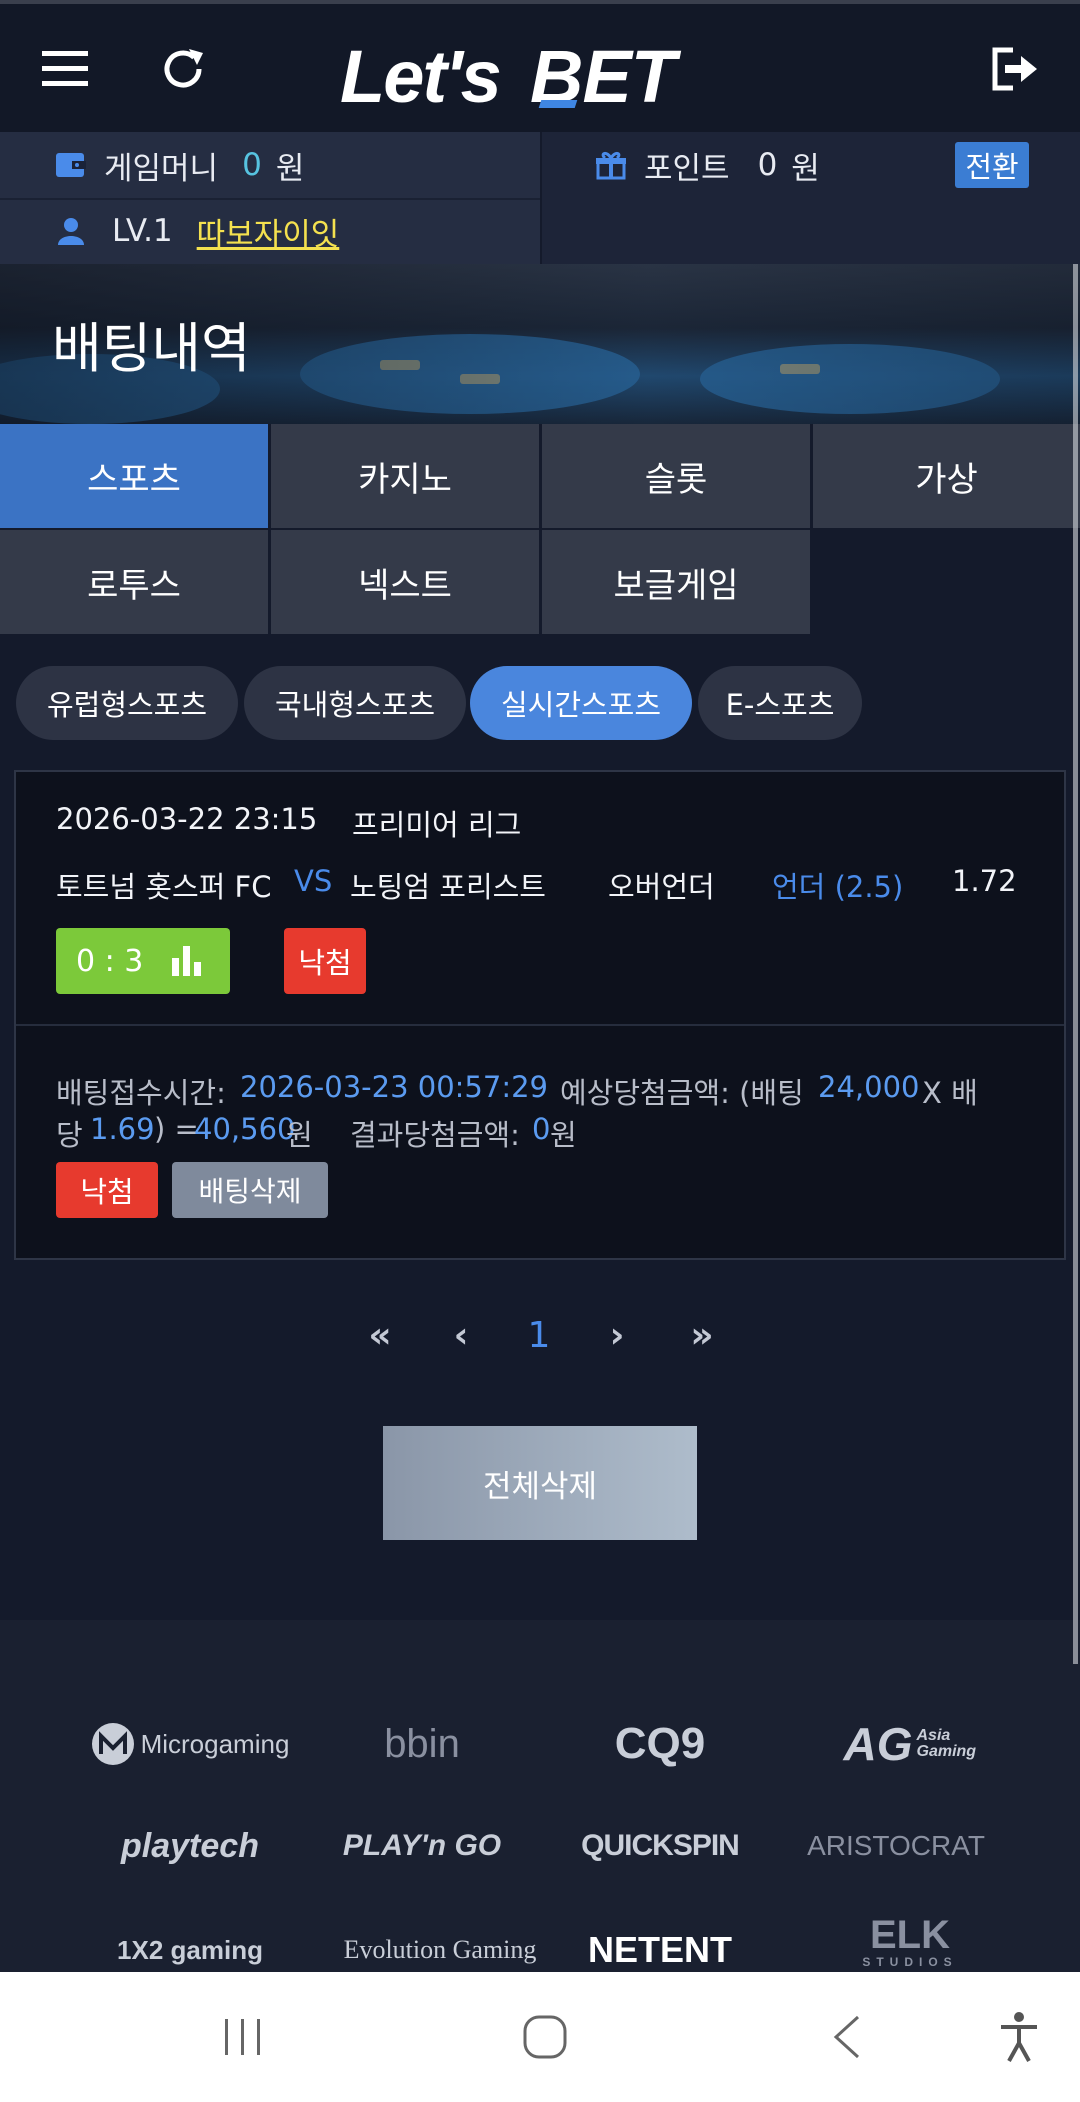  What do you see at coordinates (176, 1129) in the screenshot?
I see `equals-label: ) =` at bounding box center [176, 1129].